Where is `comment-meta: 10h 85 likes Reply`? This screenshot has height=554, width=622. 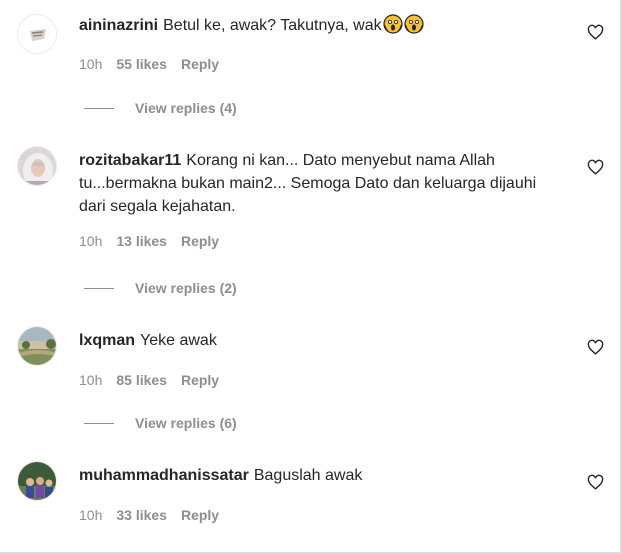
comment-meta: 10h 85 likes Reply is located at coordinates (314, 380).